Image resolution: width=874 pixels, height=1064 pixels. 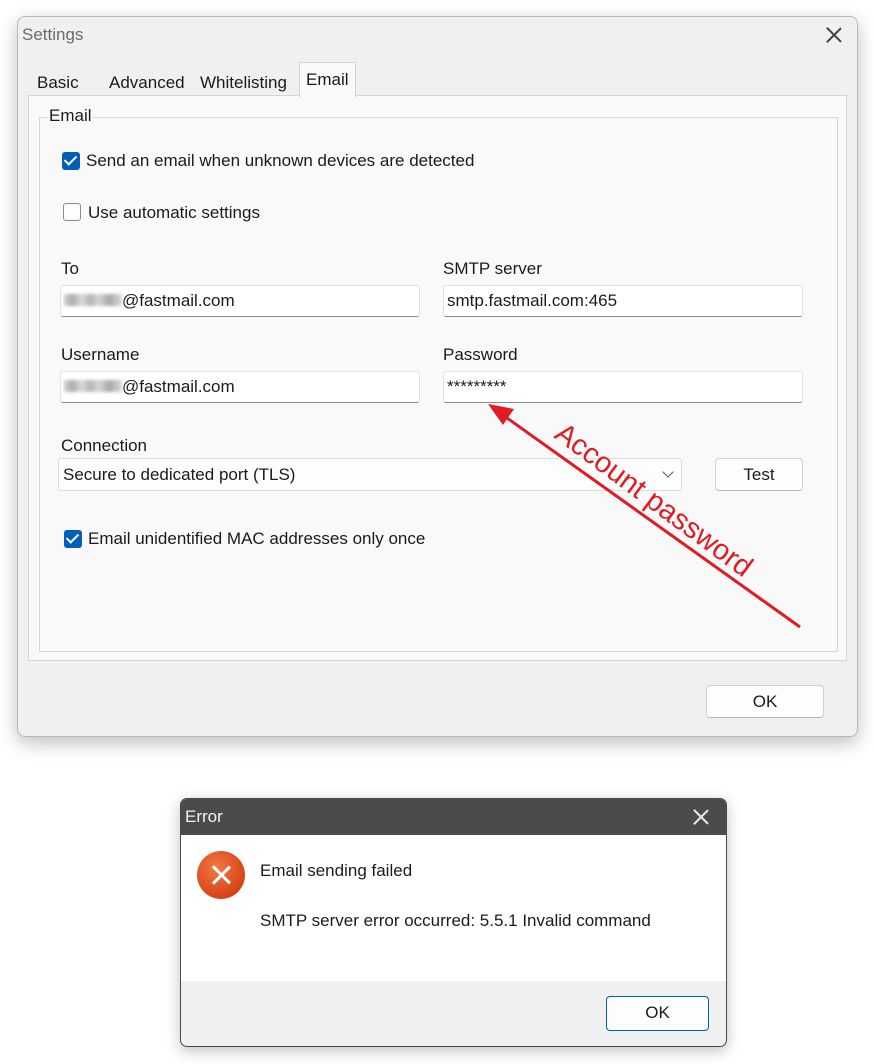 I want to click on password-label: Password, so click(x=480, y=354).